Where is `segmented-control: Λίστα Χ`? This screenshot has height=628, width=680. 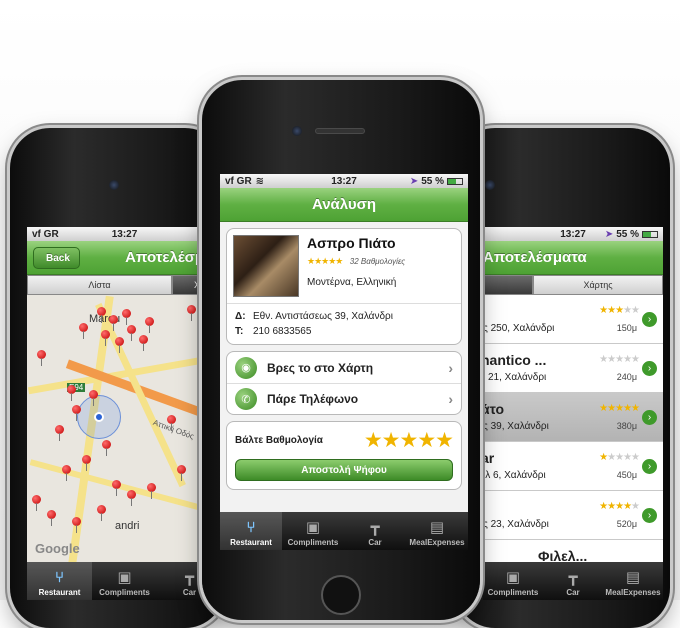 segmented-control: Λίστα Χ is located at coordinates (124, 285).